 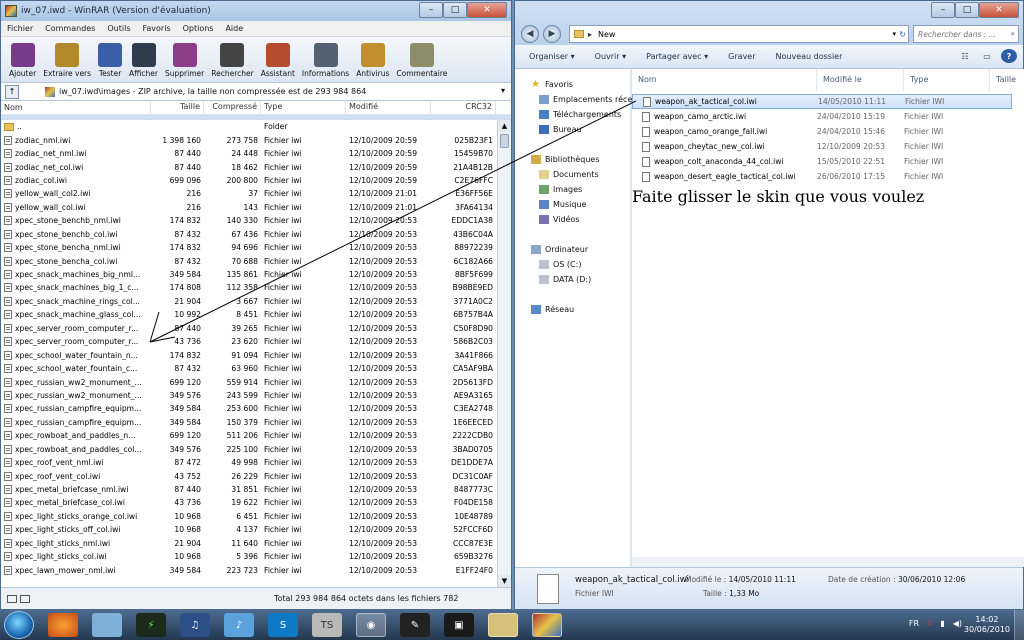 What do you see at coordinates (19, 625) in the screenshot?
I see `start-button` at bounding box center [19, 625].